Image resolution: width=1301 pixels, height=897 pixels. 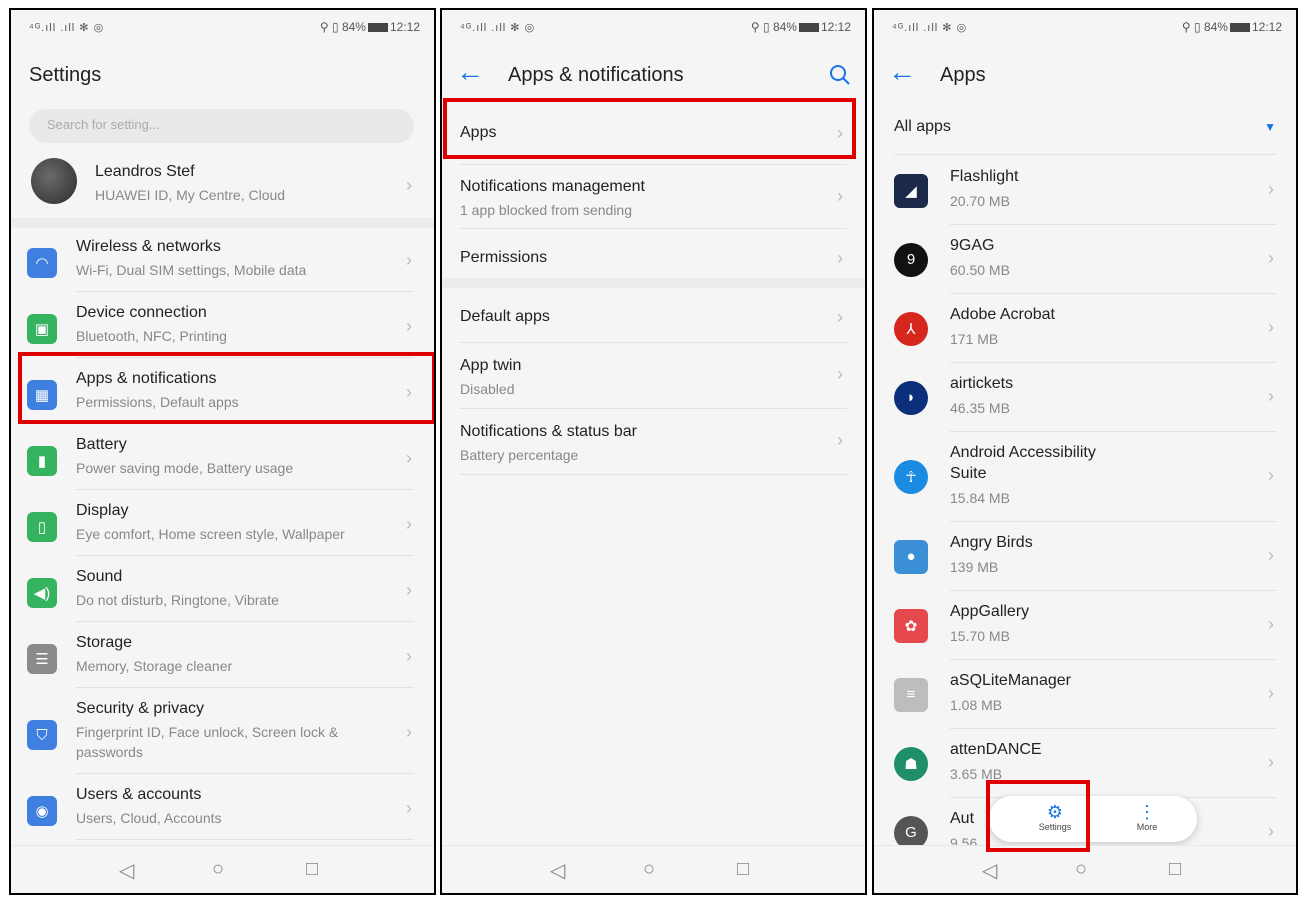 I want to click on app-list-item: ◢ Flashlight 20.70 MB ›, so click(x=1085, y=190).